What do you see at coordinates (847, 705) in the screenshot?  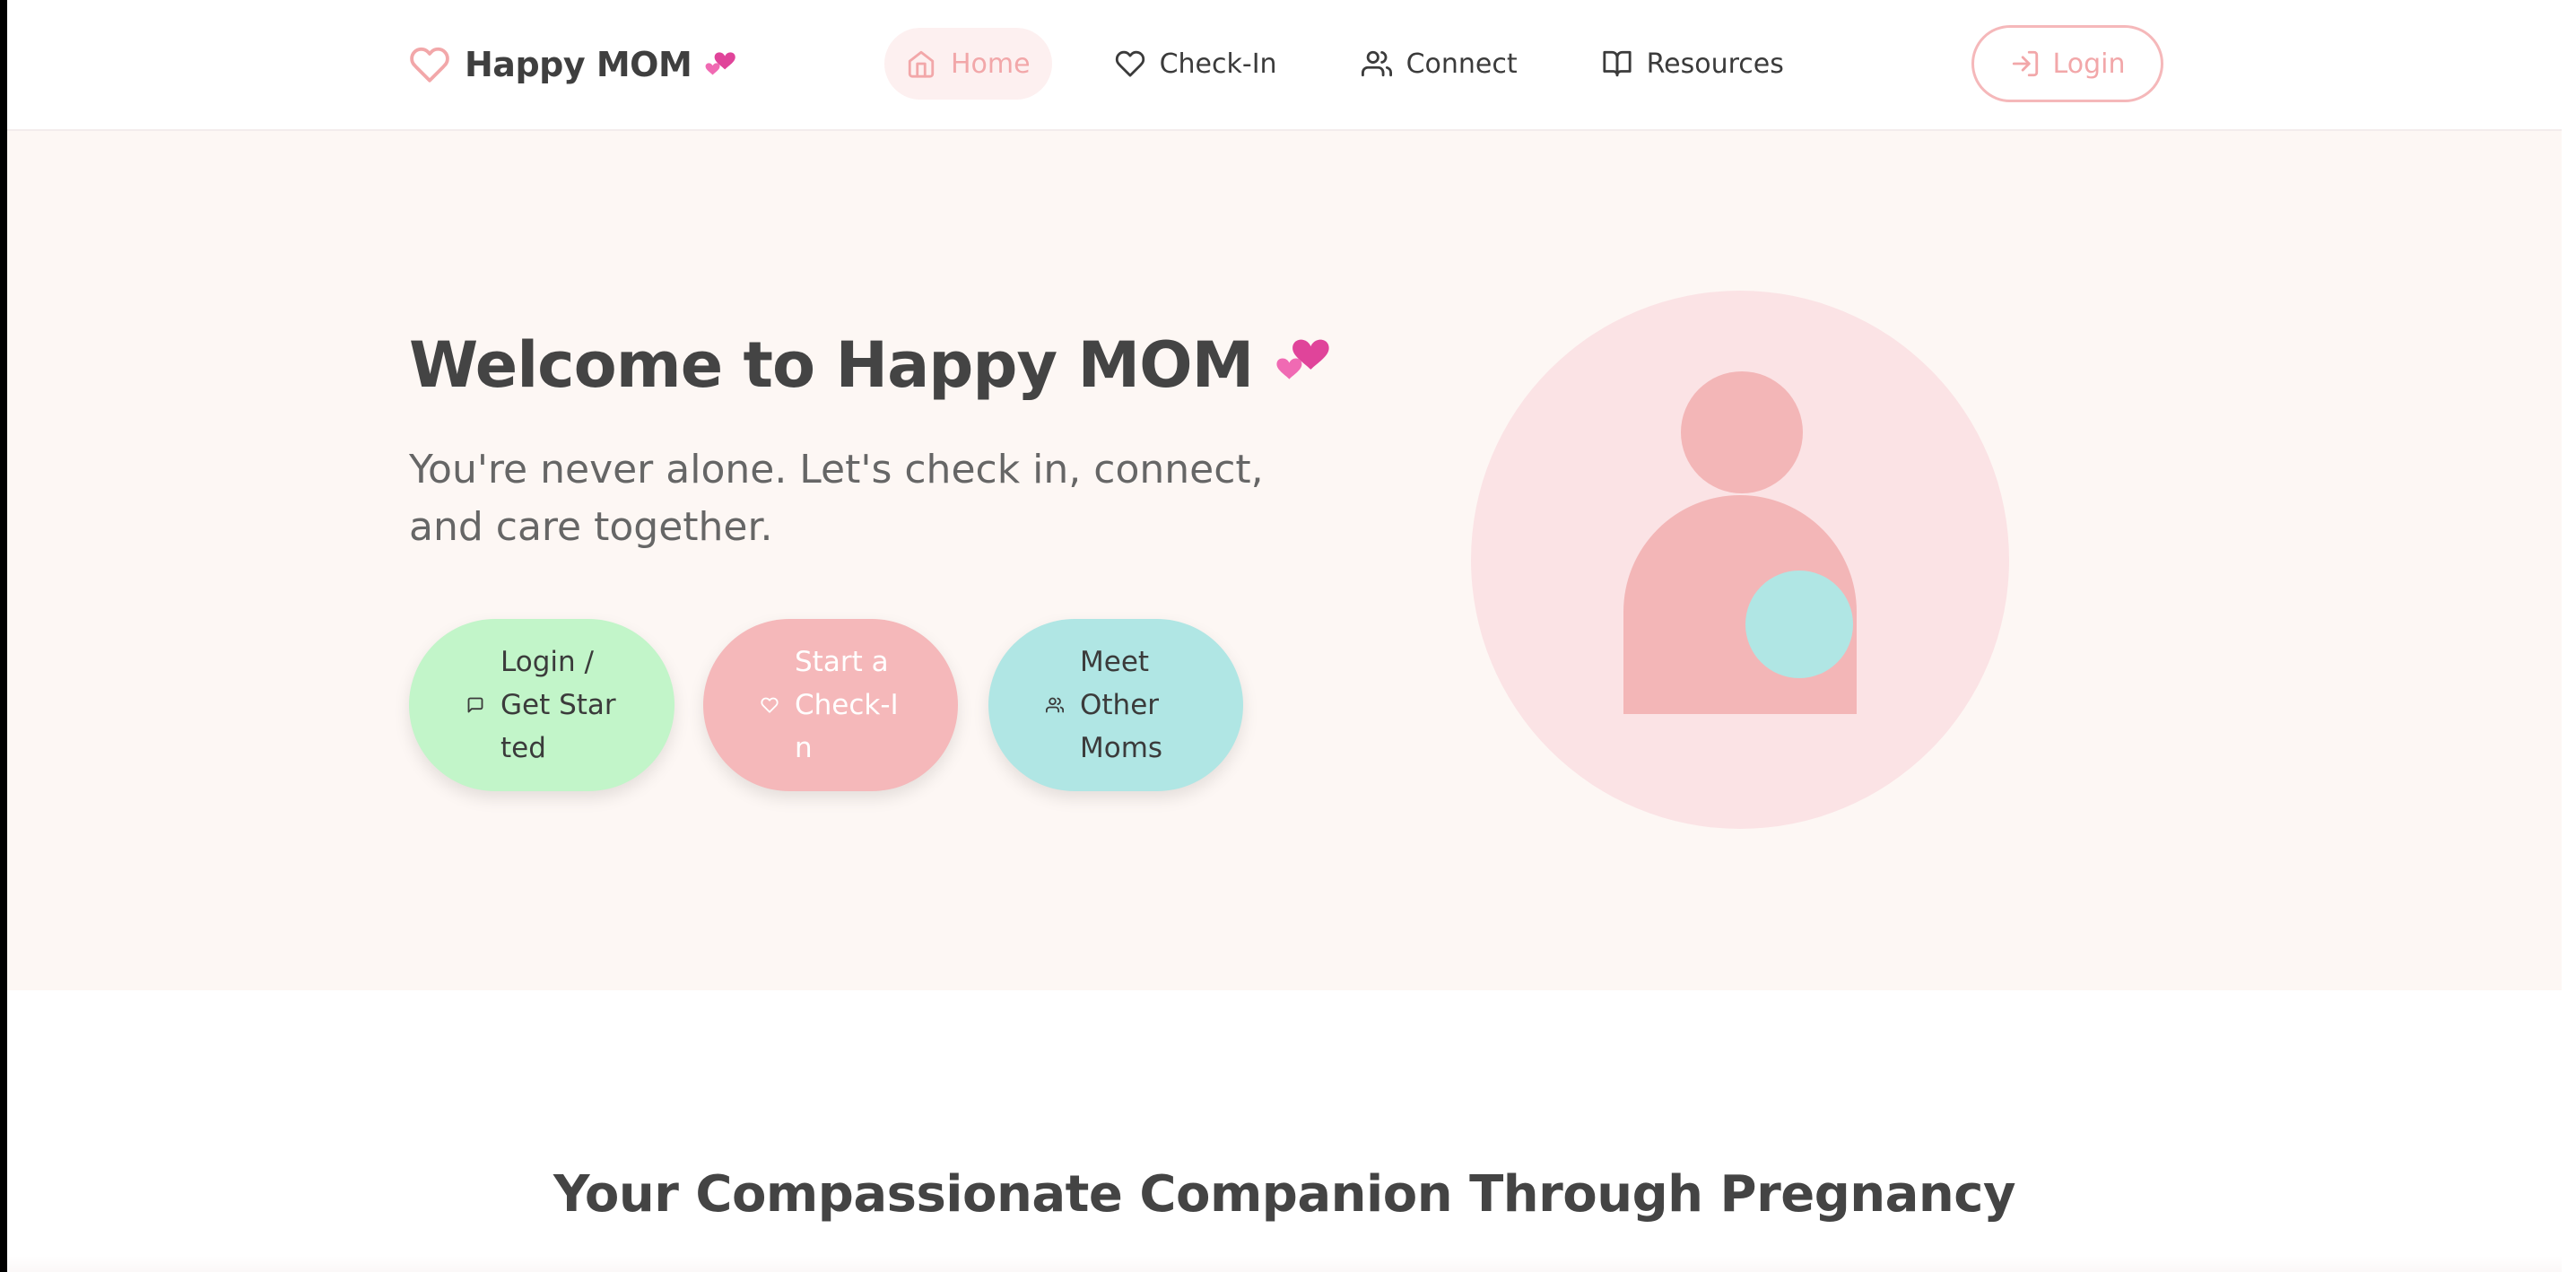 I see `start-check-in-label: Start a Check-In` at bounding box center [847, 705].